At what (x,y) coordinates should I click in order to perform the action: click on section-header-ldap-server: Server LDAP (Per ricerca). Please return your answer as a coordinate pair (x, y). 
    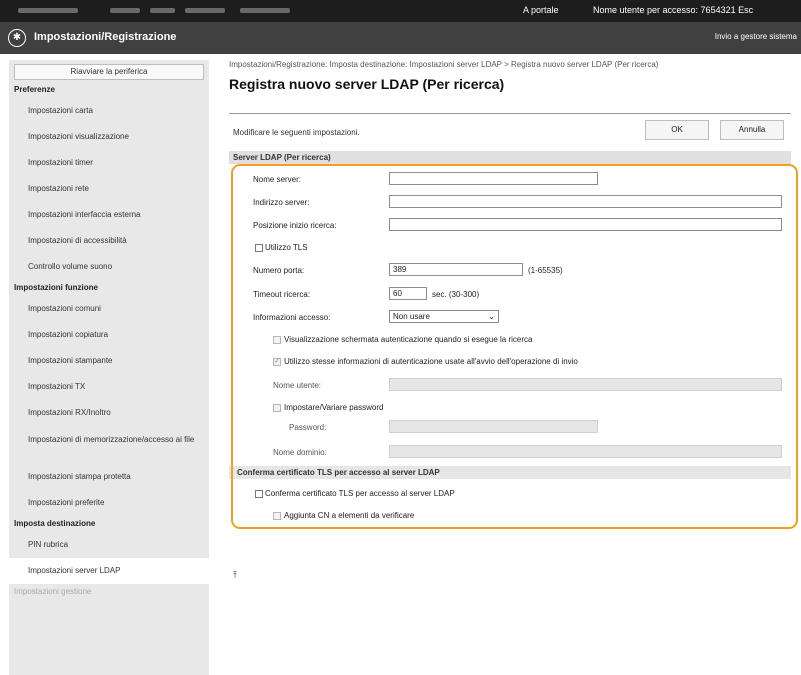
    Looking at the image, I should click on (510, 157).